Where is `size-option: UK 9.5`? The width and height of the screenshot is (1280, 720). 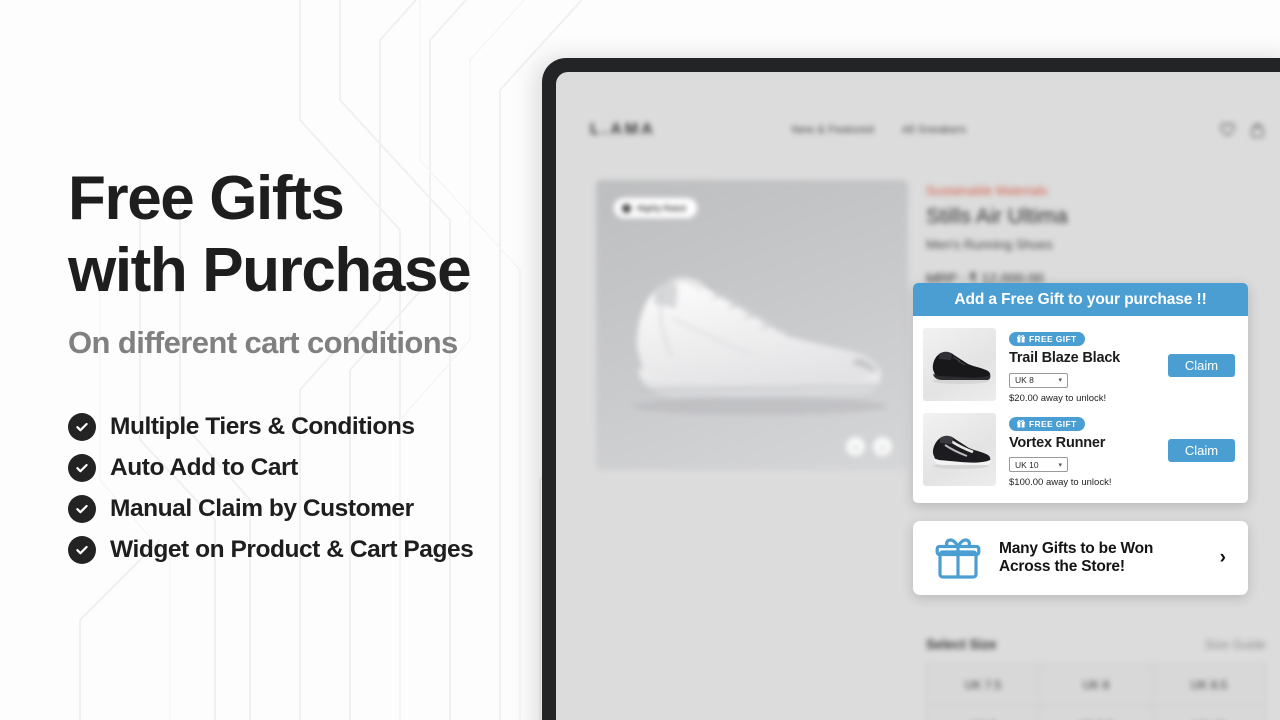 size-option: UK 9.5 is located at coordinates (1096, 713).